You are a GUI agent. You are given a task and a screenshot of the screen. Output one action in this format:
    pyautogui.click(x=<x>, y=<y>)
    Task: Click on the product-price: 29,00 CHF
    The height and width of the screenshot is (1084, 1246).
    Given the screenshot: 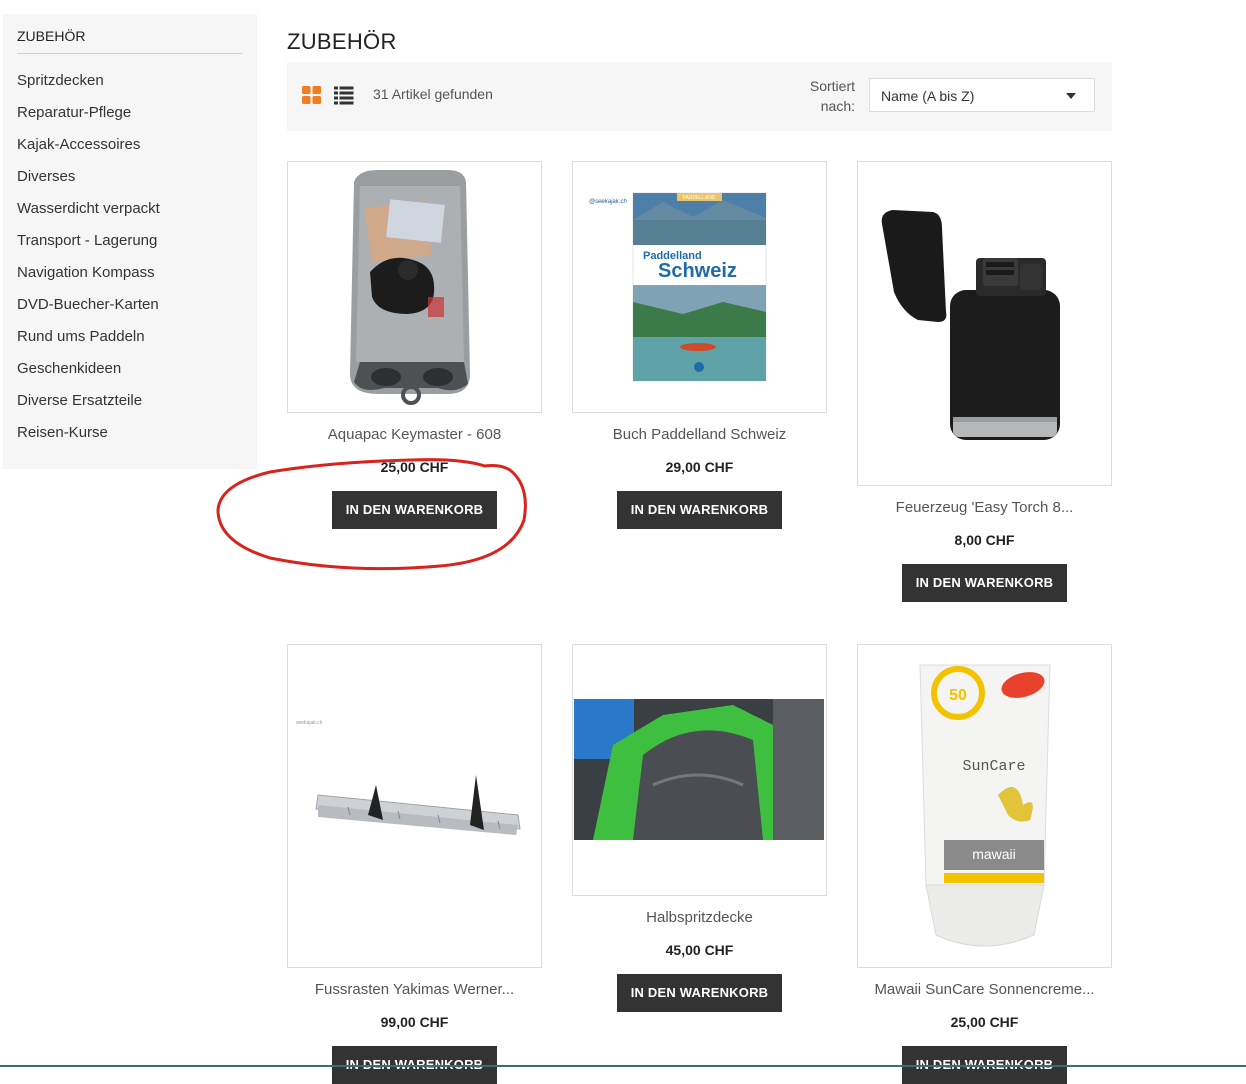 What is the action you would take?
    pyautogui.click(x=699, y=467)
    